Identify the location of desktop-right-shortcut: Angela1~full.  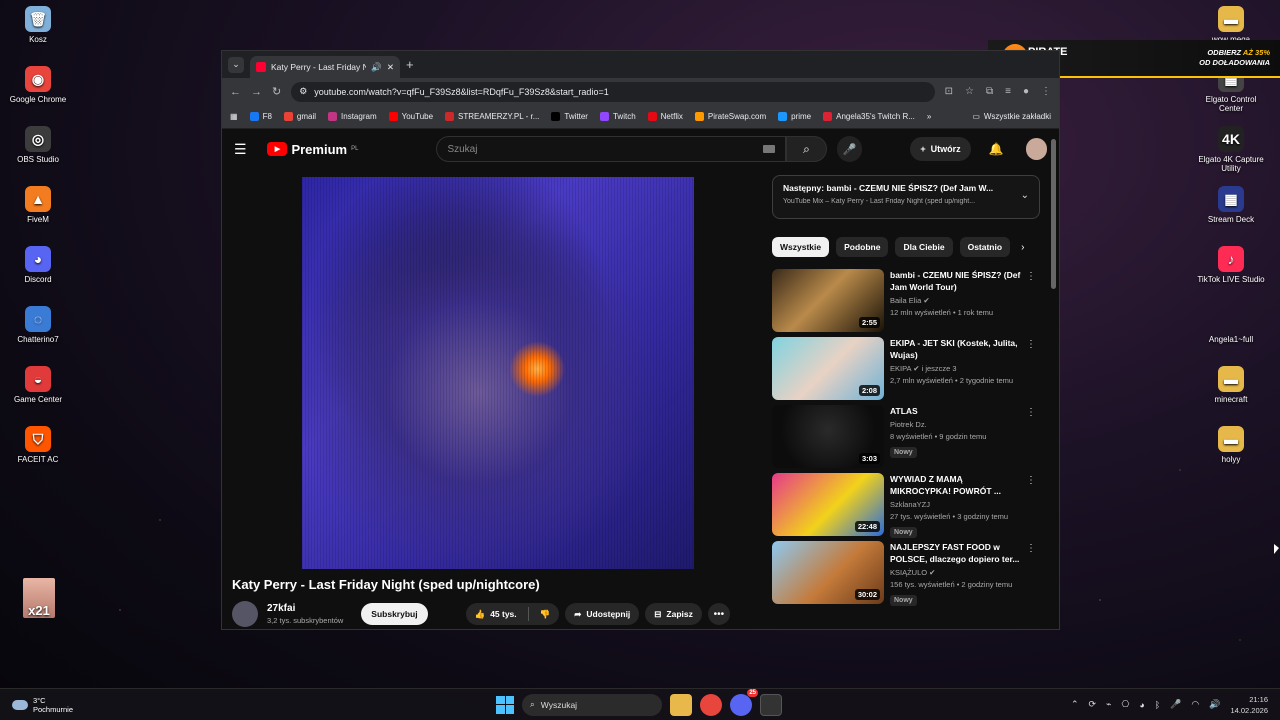
(1231, 325).